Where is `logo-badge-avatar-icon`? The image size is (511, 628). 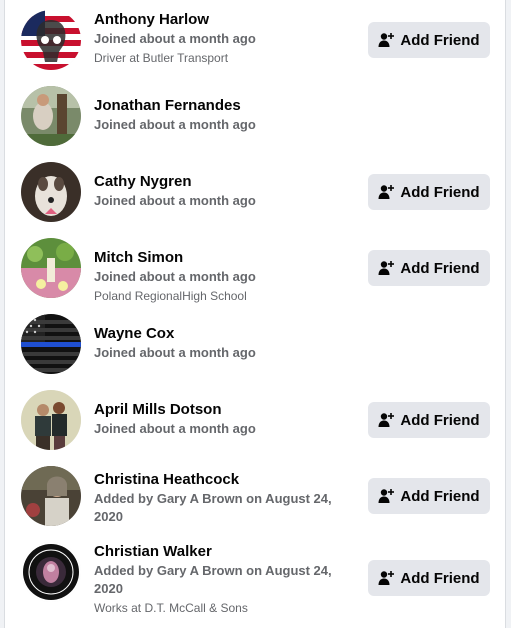
logo-badge-avatar-icon is located at coordinates (51, 572).